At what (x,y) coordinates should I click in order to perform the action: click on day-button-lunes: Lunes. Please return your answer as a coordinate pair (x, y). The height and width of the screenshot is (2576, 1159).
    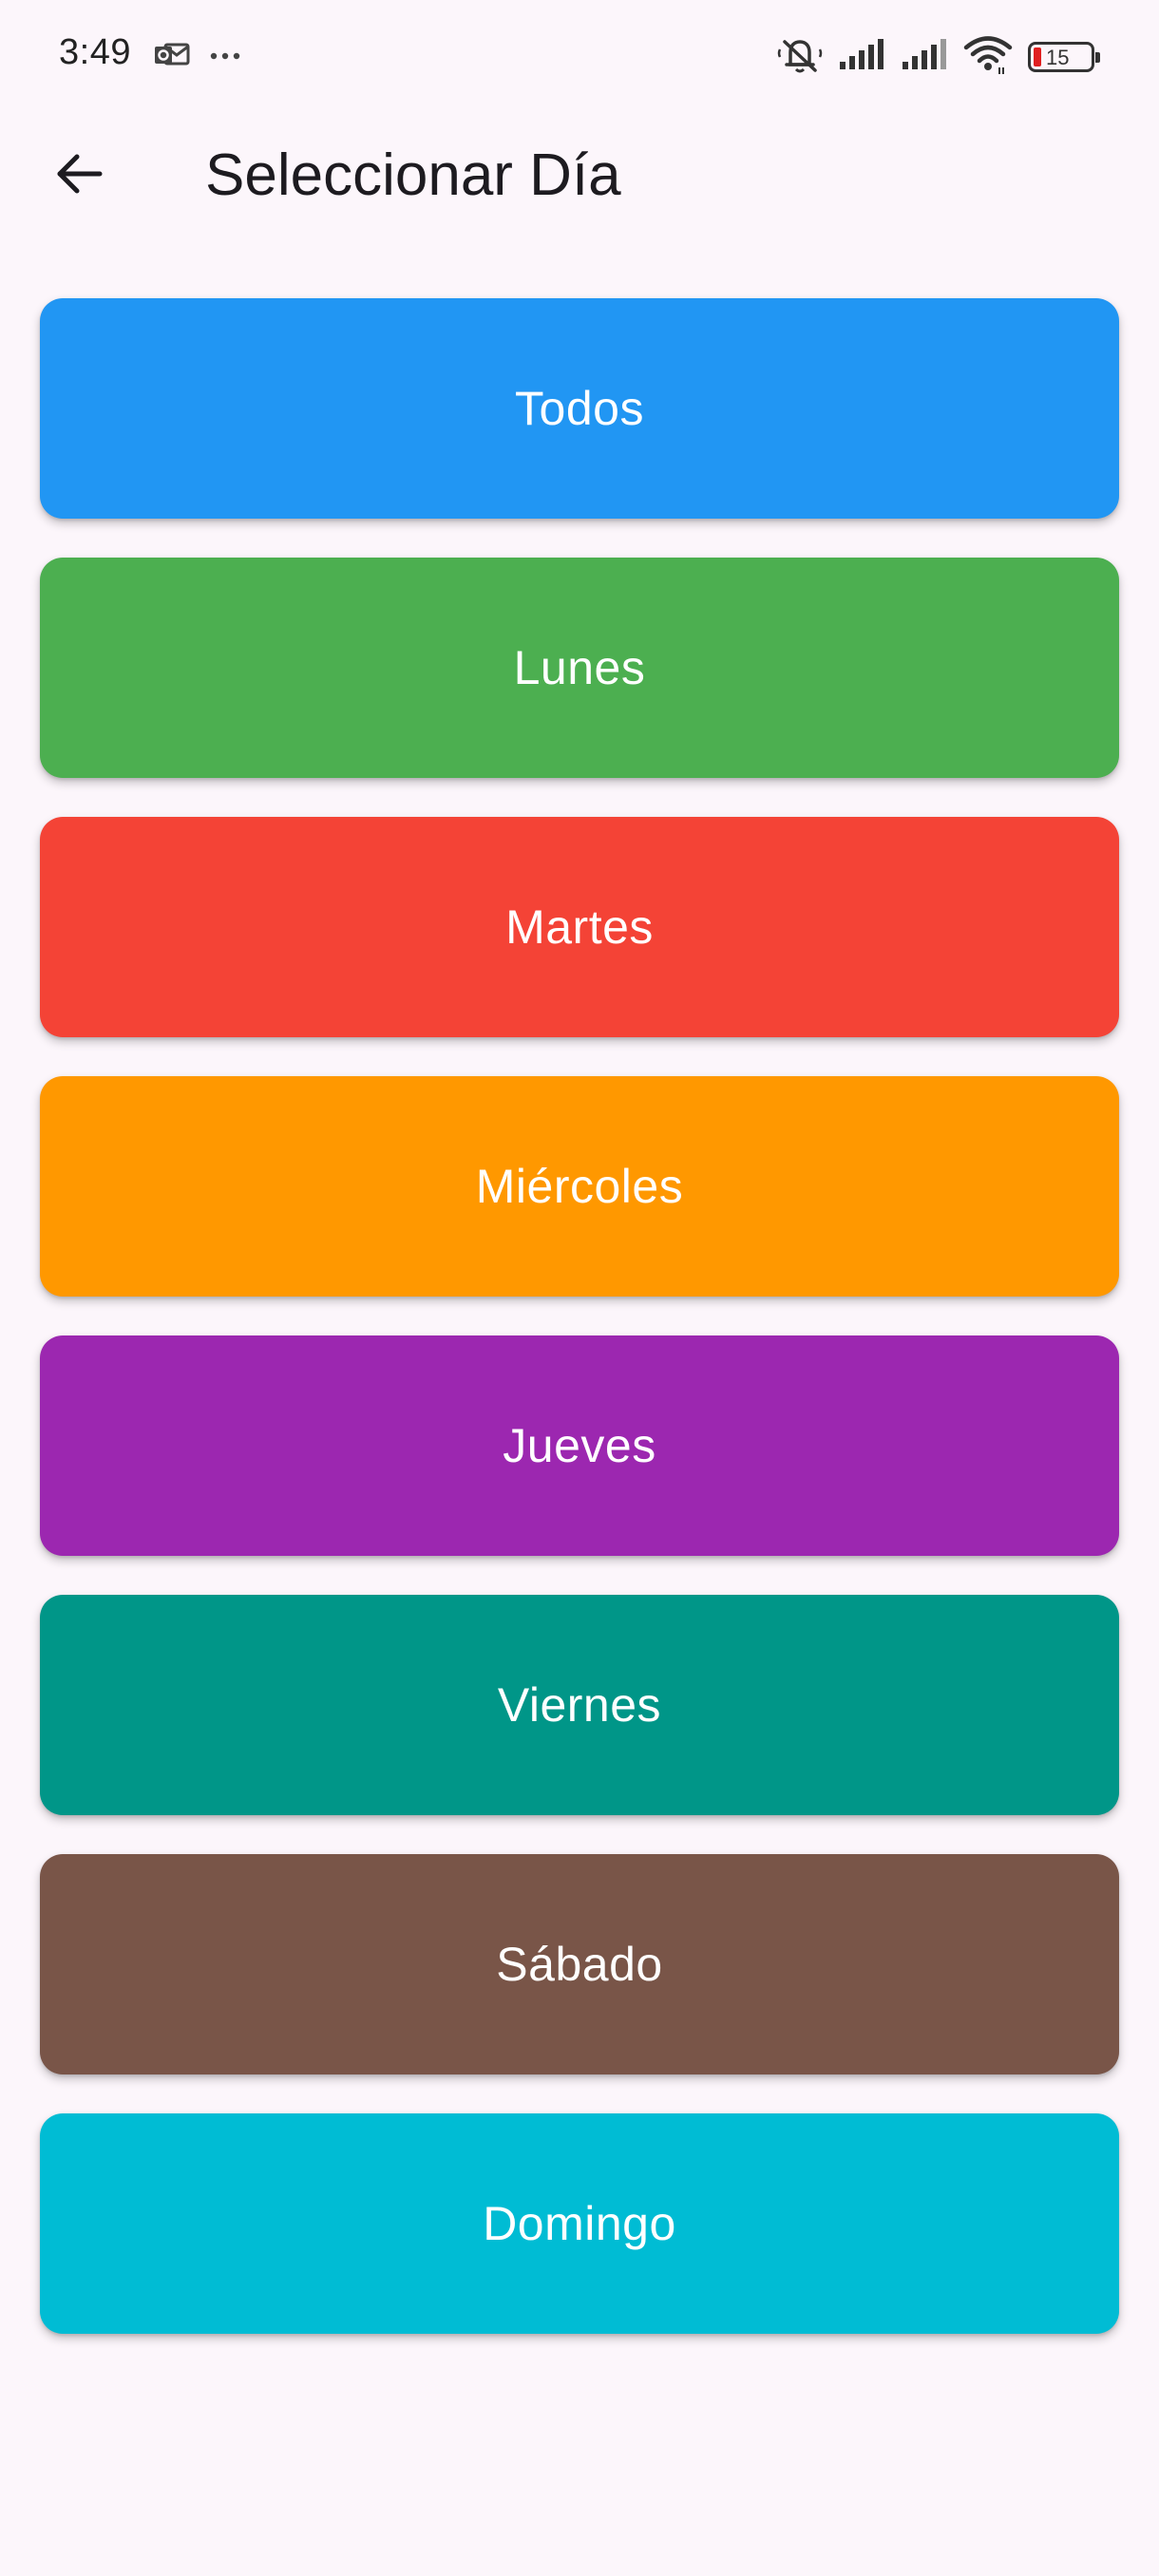
    Looking at the image, I should click on (579, 668).